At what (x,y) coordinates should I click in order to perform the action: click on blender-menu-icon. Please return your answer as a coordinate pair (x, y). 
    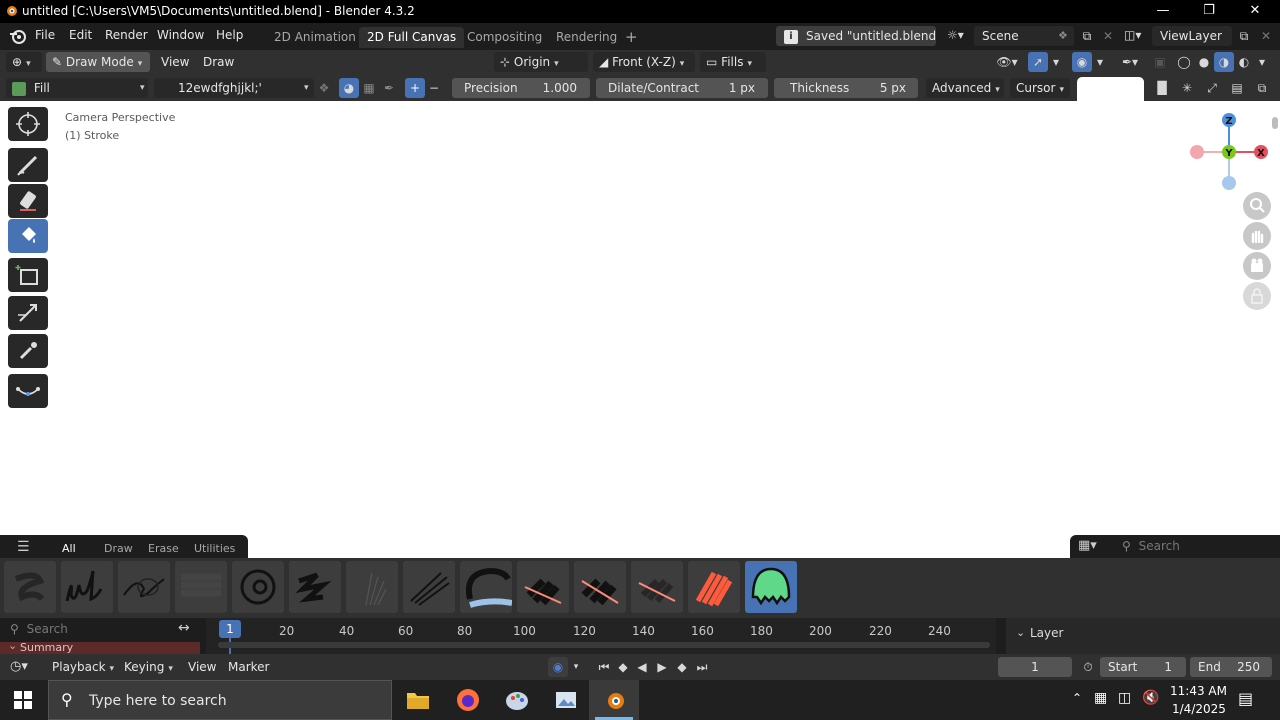
    Looking at the image, I should click on (18, 36).